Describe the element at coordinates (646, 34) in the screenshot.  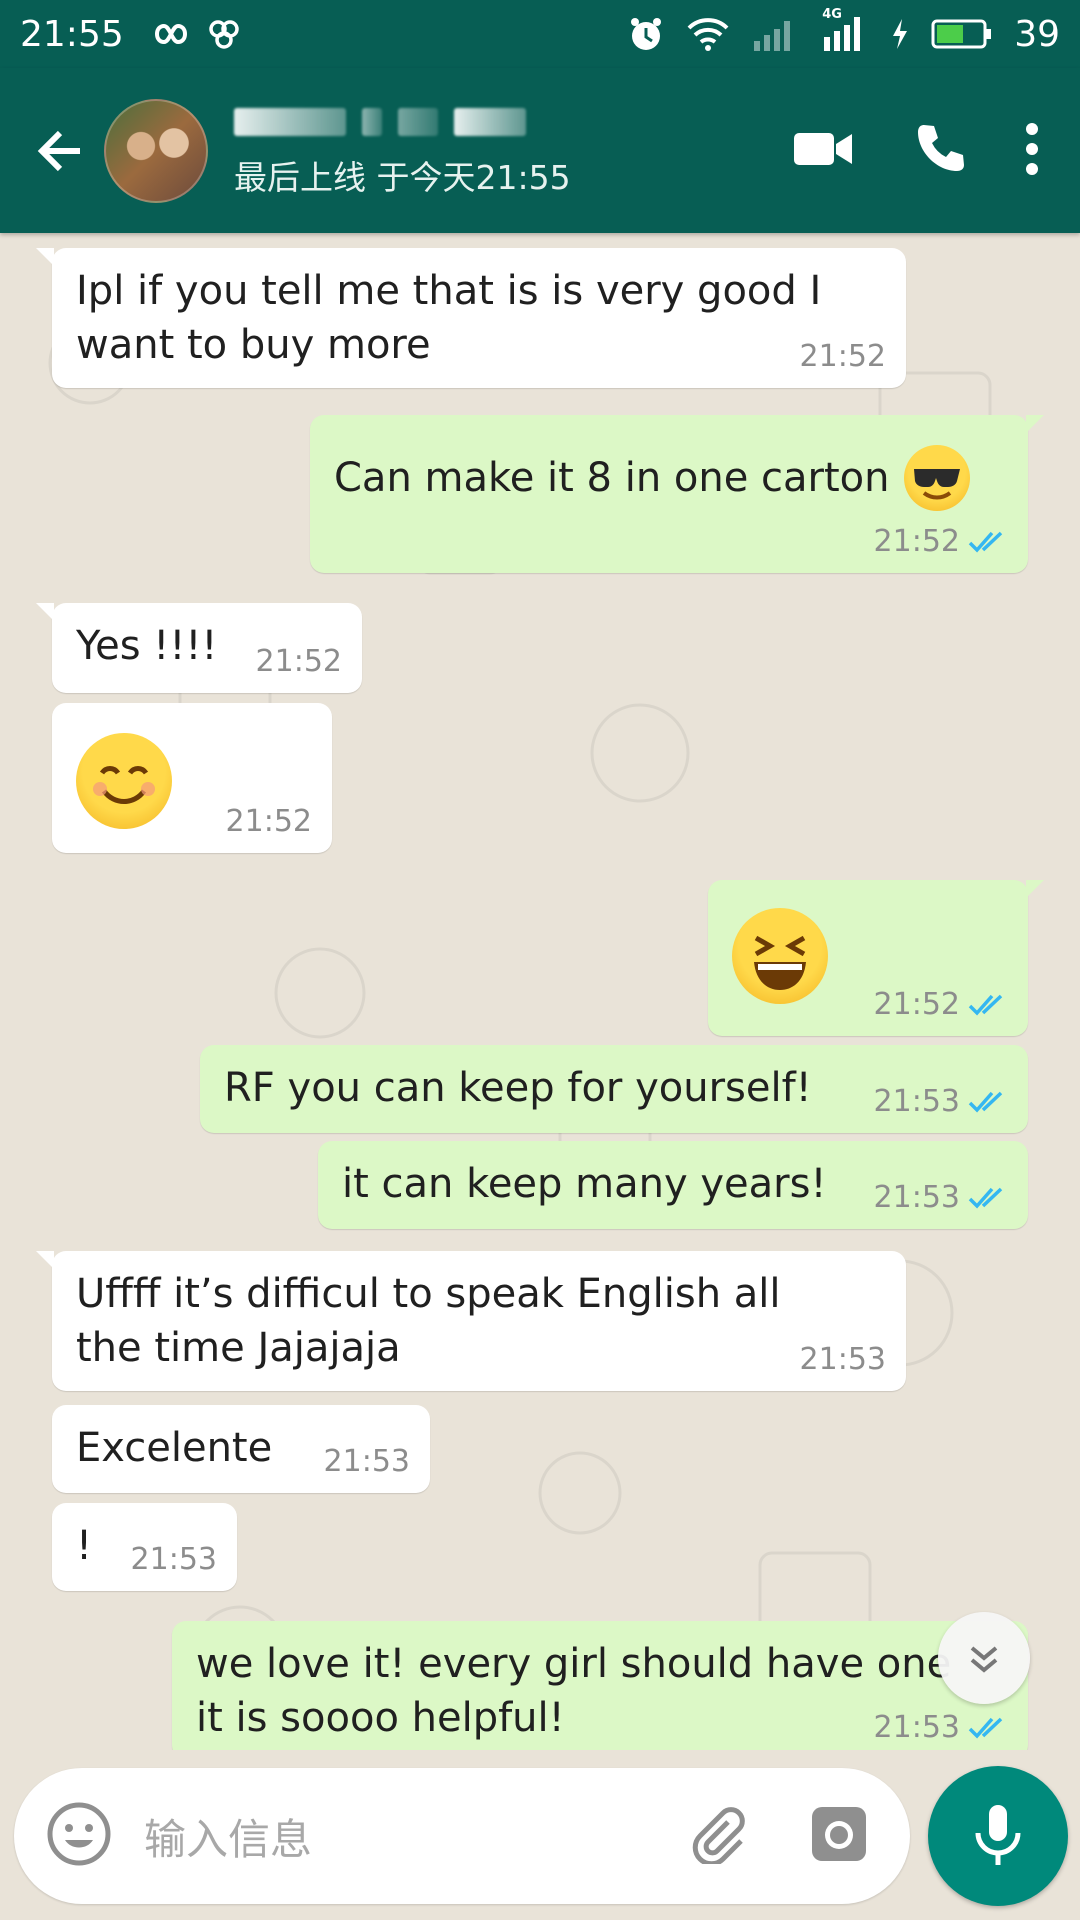
I see `alarm-icon` at that location.